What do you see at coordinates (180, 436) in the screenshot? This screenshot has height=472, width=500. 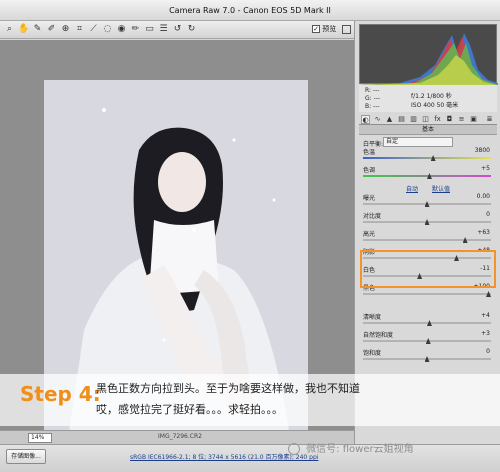 I see `file-name: IMG_7296.CR2` at bounding box center [180, 436].